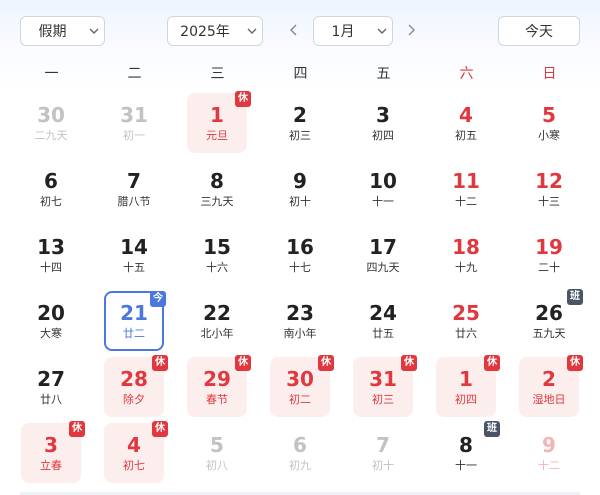 Image resolution: width=600 pixels, height=495 pixels. What do you see at coordinates (217, 247) in the screenshot?
I see `day-number: 15` at bounding box center [217, 247].